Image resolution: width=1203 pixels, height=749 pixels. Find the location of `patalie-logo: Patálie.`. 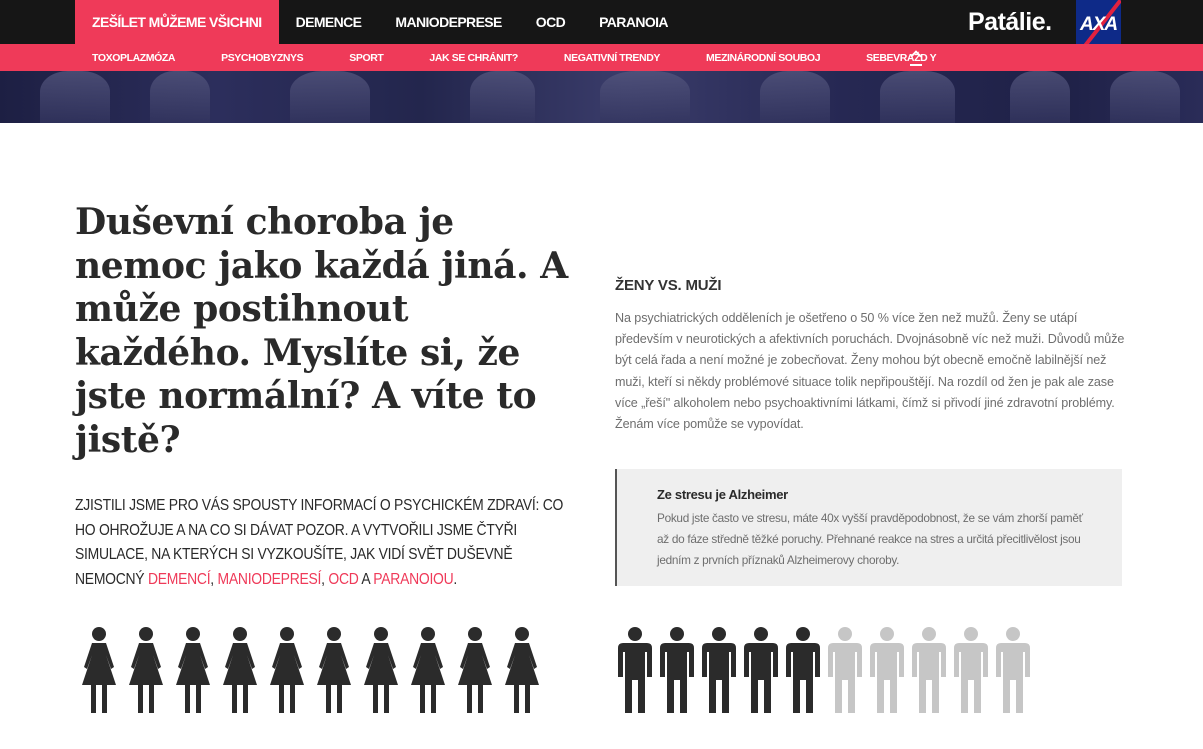

patalie-logo: Patálie. is located at coordinates (1010, 22).